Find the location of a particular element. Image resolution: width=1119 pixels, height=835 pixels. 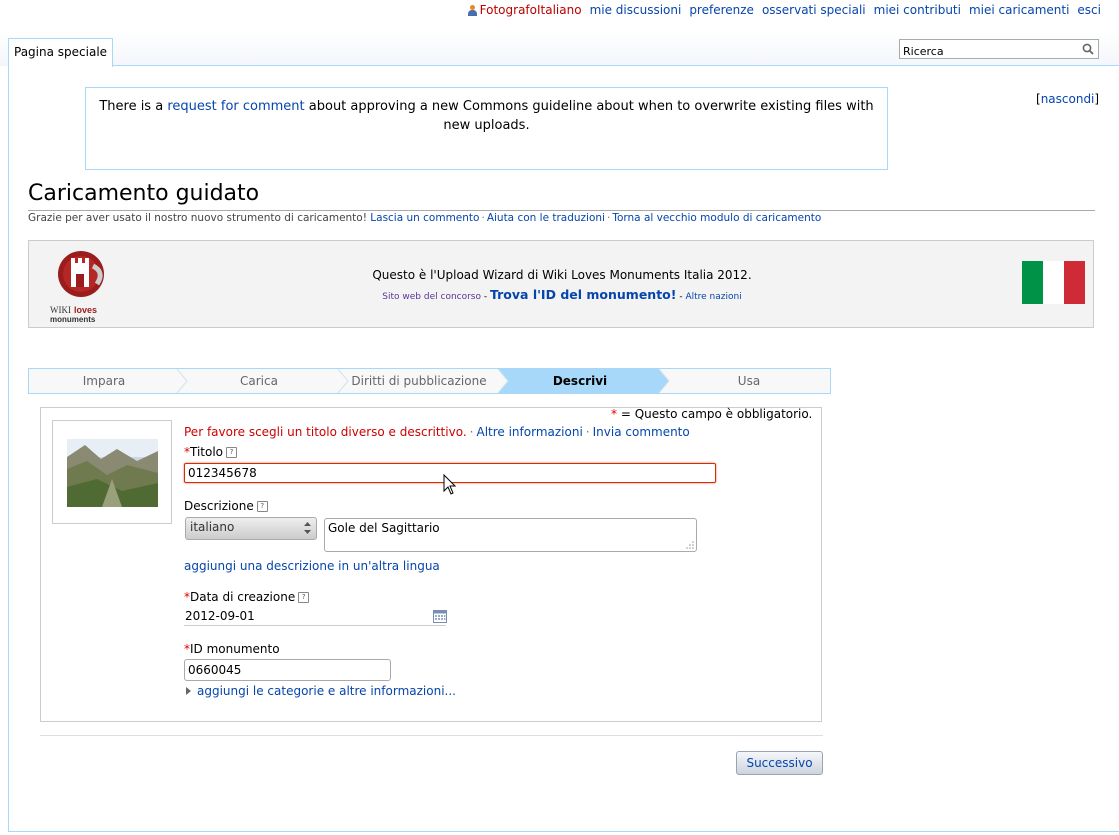

date-input is located at coordinates (315, 616).